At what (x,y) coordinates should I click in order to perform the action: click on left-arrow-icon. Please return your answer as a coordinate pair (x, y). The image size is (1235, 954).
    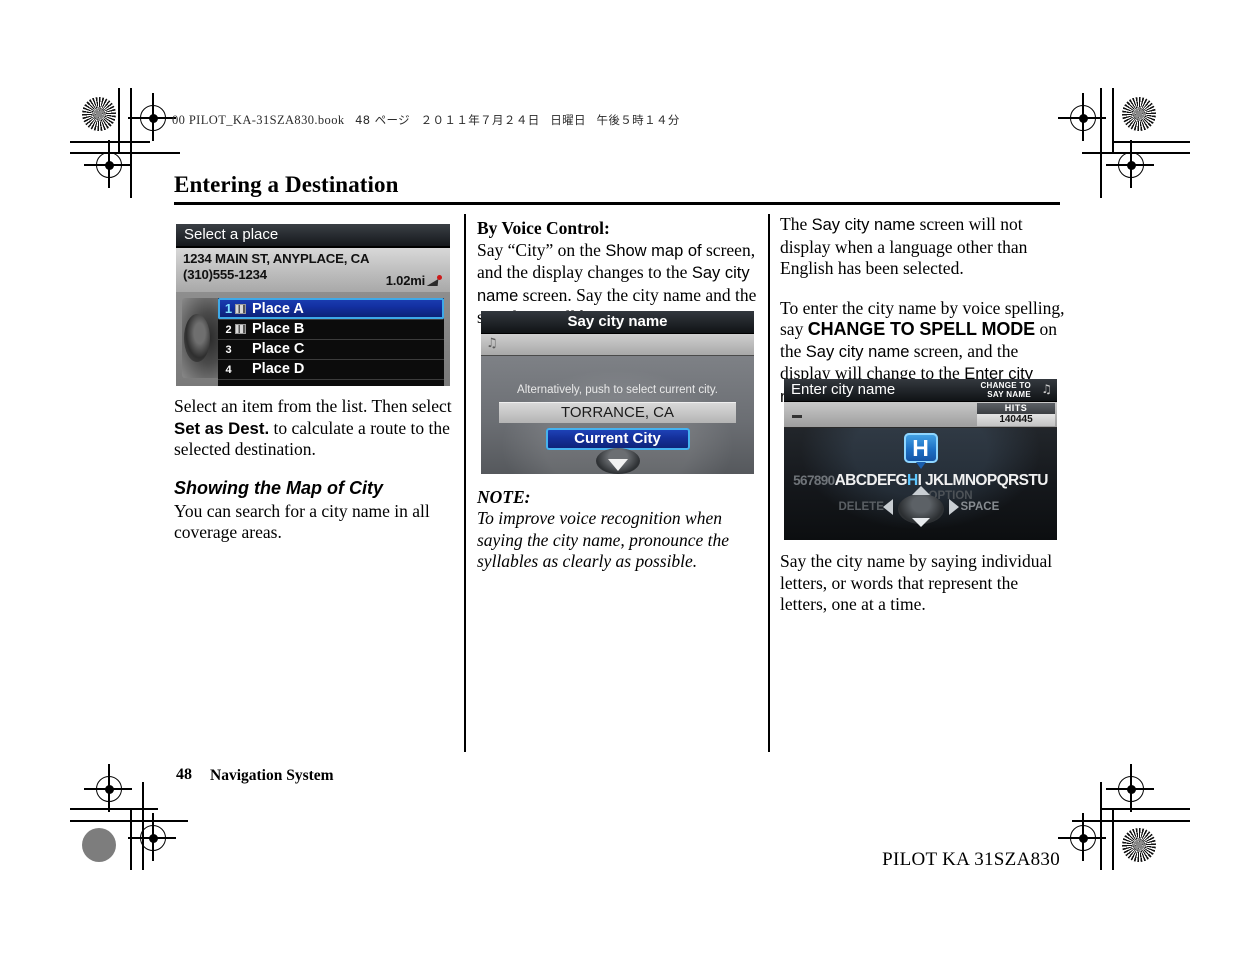
    Looking at the image, I should click on (887, 507).